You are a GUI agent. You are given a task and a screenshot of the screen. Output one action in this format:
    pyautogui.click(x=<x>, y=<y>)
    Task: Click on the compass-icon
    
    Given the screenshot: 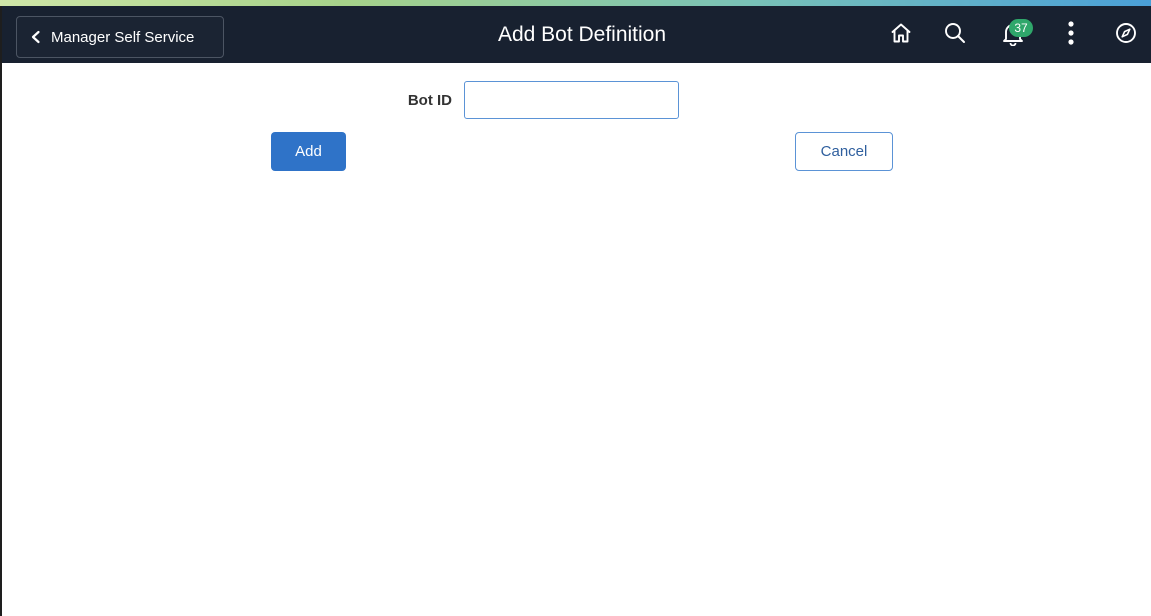 What is the action you would take?
    pyautogui.click(x=1126, y=35)
    